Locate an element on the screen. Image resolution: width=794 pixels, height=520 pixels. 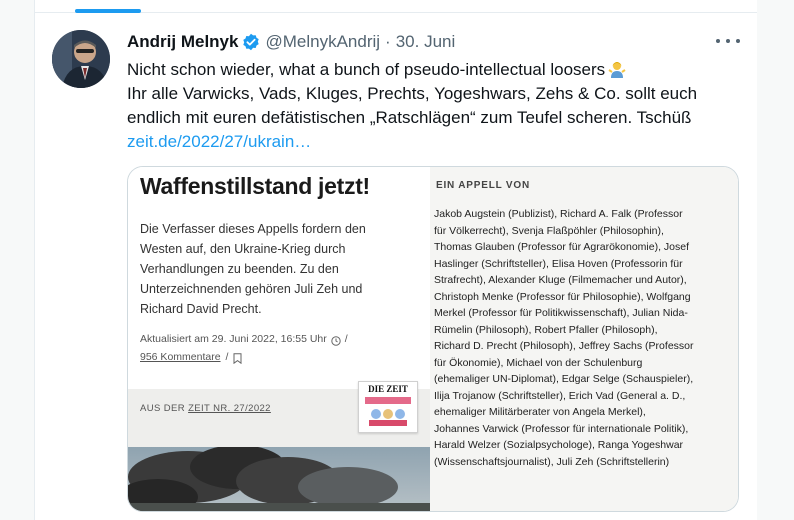
source-prefix: AUS DER is located at coordinates (163, 408).